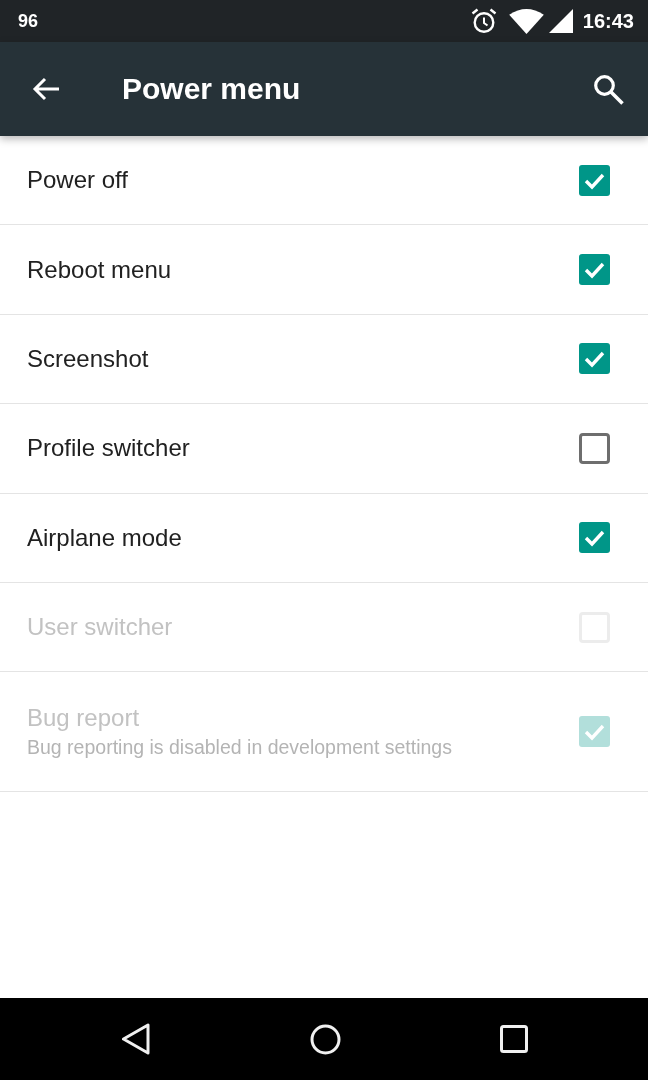 The height and width of the screenshot is (1080, 648). Describe the element at coordinates (105, 537) in the screenshot. I see `setting-title: Airplane mode` at that location.